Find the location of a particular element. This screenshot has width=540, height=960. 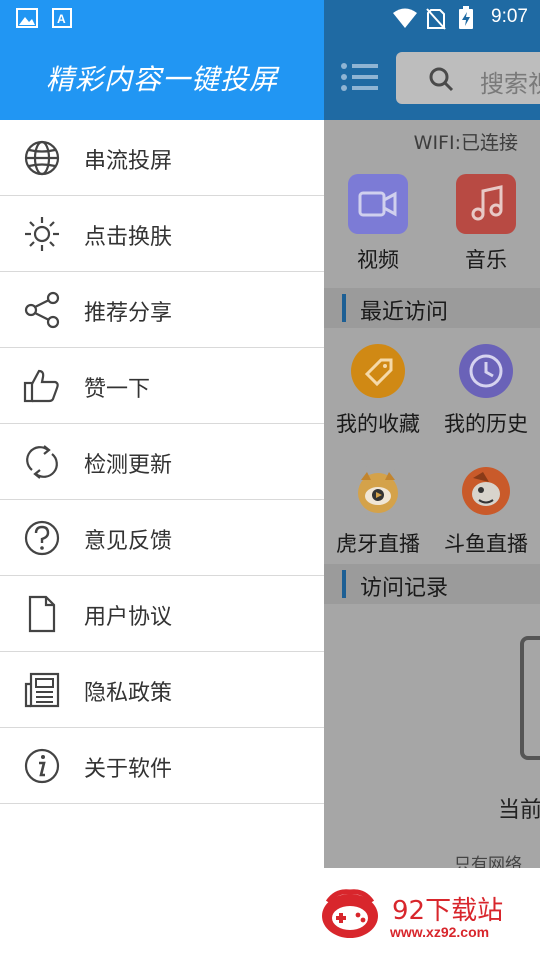

text-app-icon: A is located at coordinates (62, 18).